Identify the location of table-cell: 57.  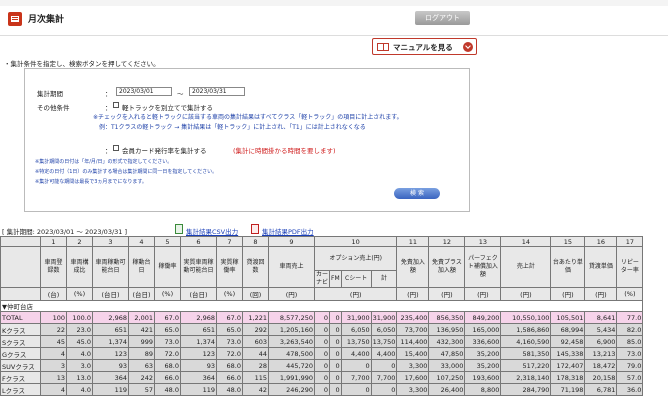
(141, 389).